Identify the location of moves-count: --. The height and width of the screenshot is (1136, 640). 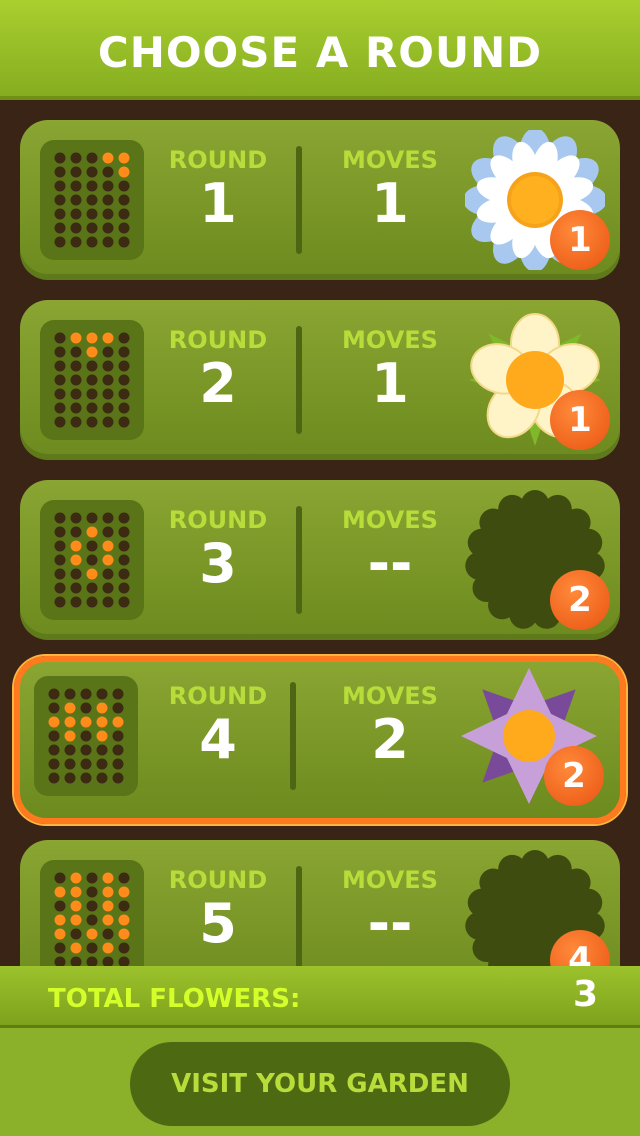
(390, 563).